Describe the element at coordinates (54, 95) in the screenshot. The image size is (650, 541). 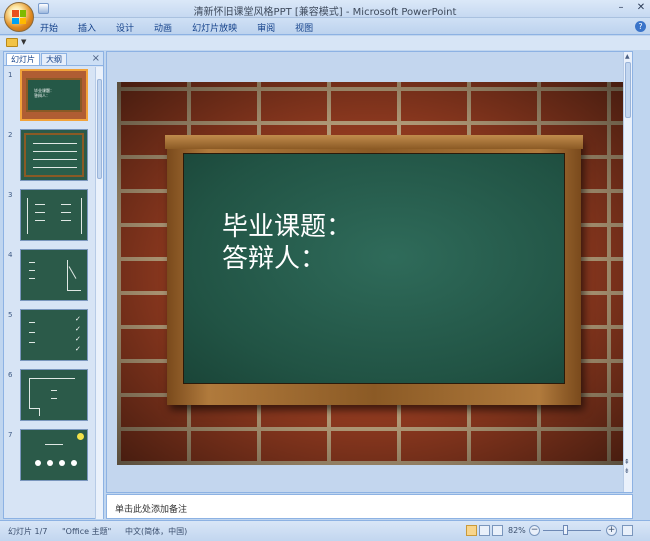
I see `slide-preview: 毕业课题： 答辩人：` at that location.